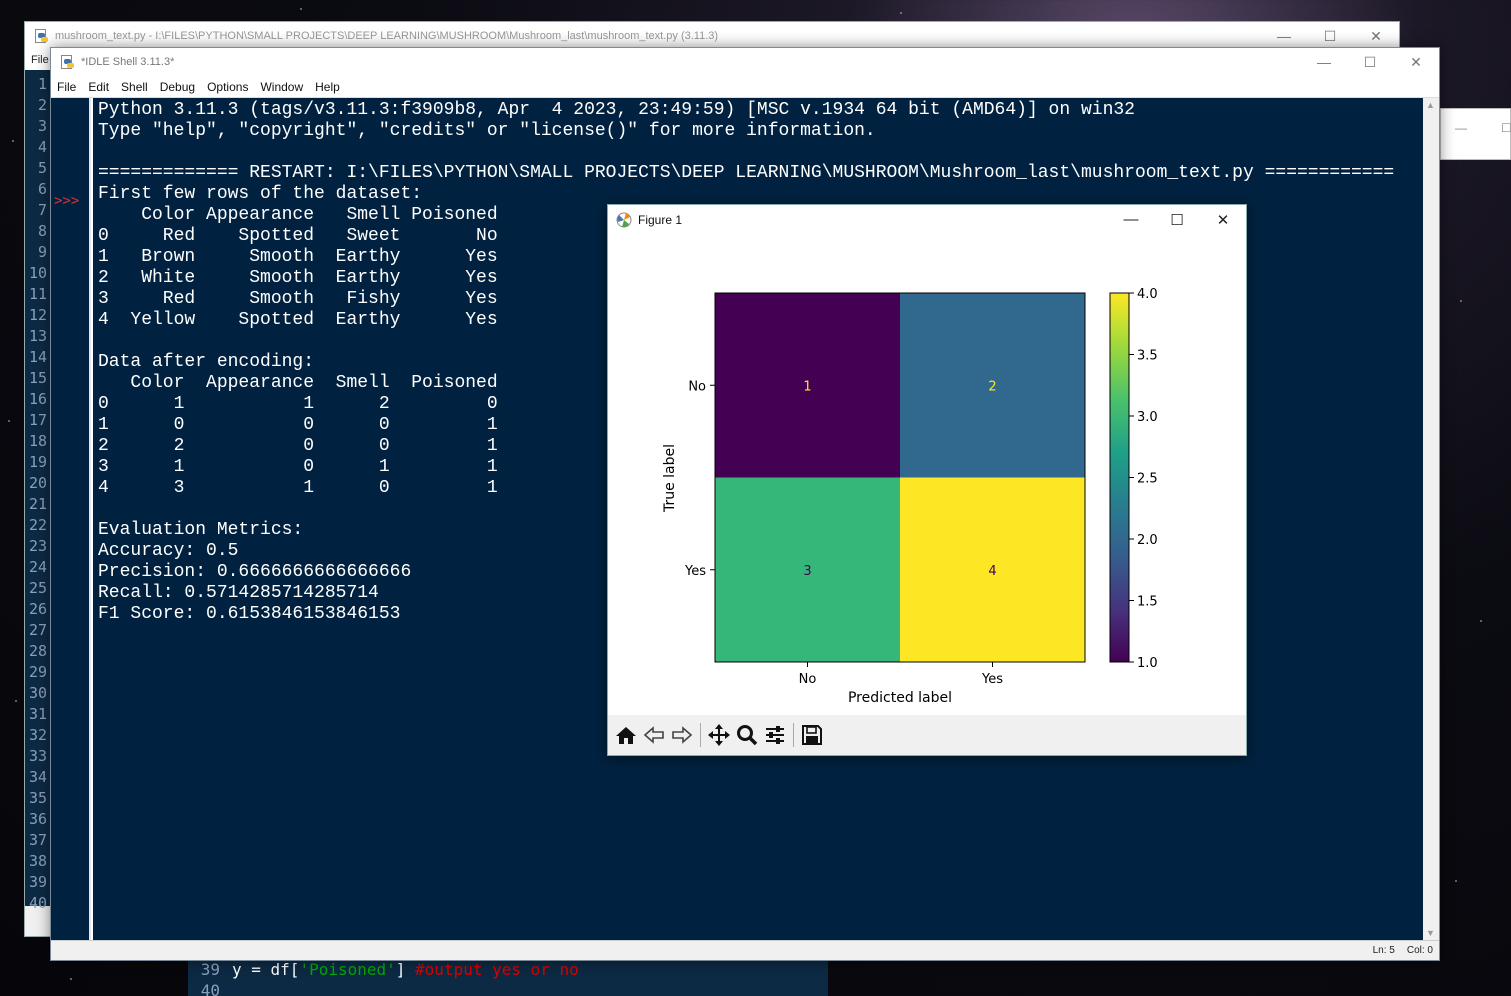 The width and height of the screenshot is (1511, 996). I want to click on cell-value-label: 2, so click(992, 386).